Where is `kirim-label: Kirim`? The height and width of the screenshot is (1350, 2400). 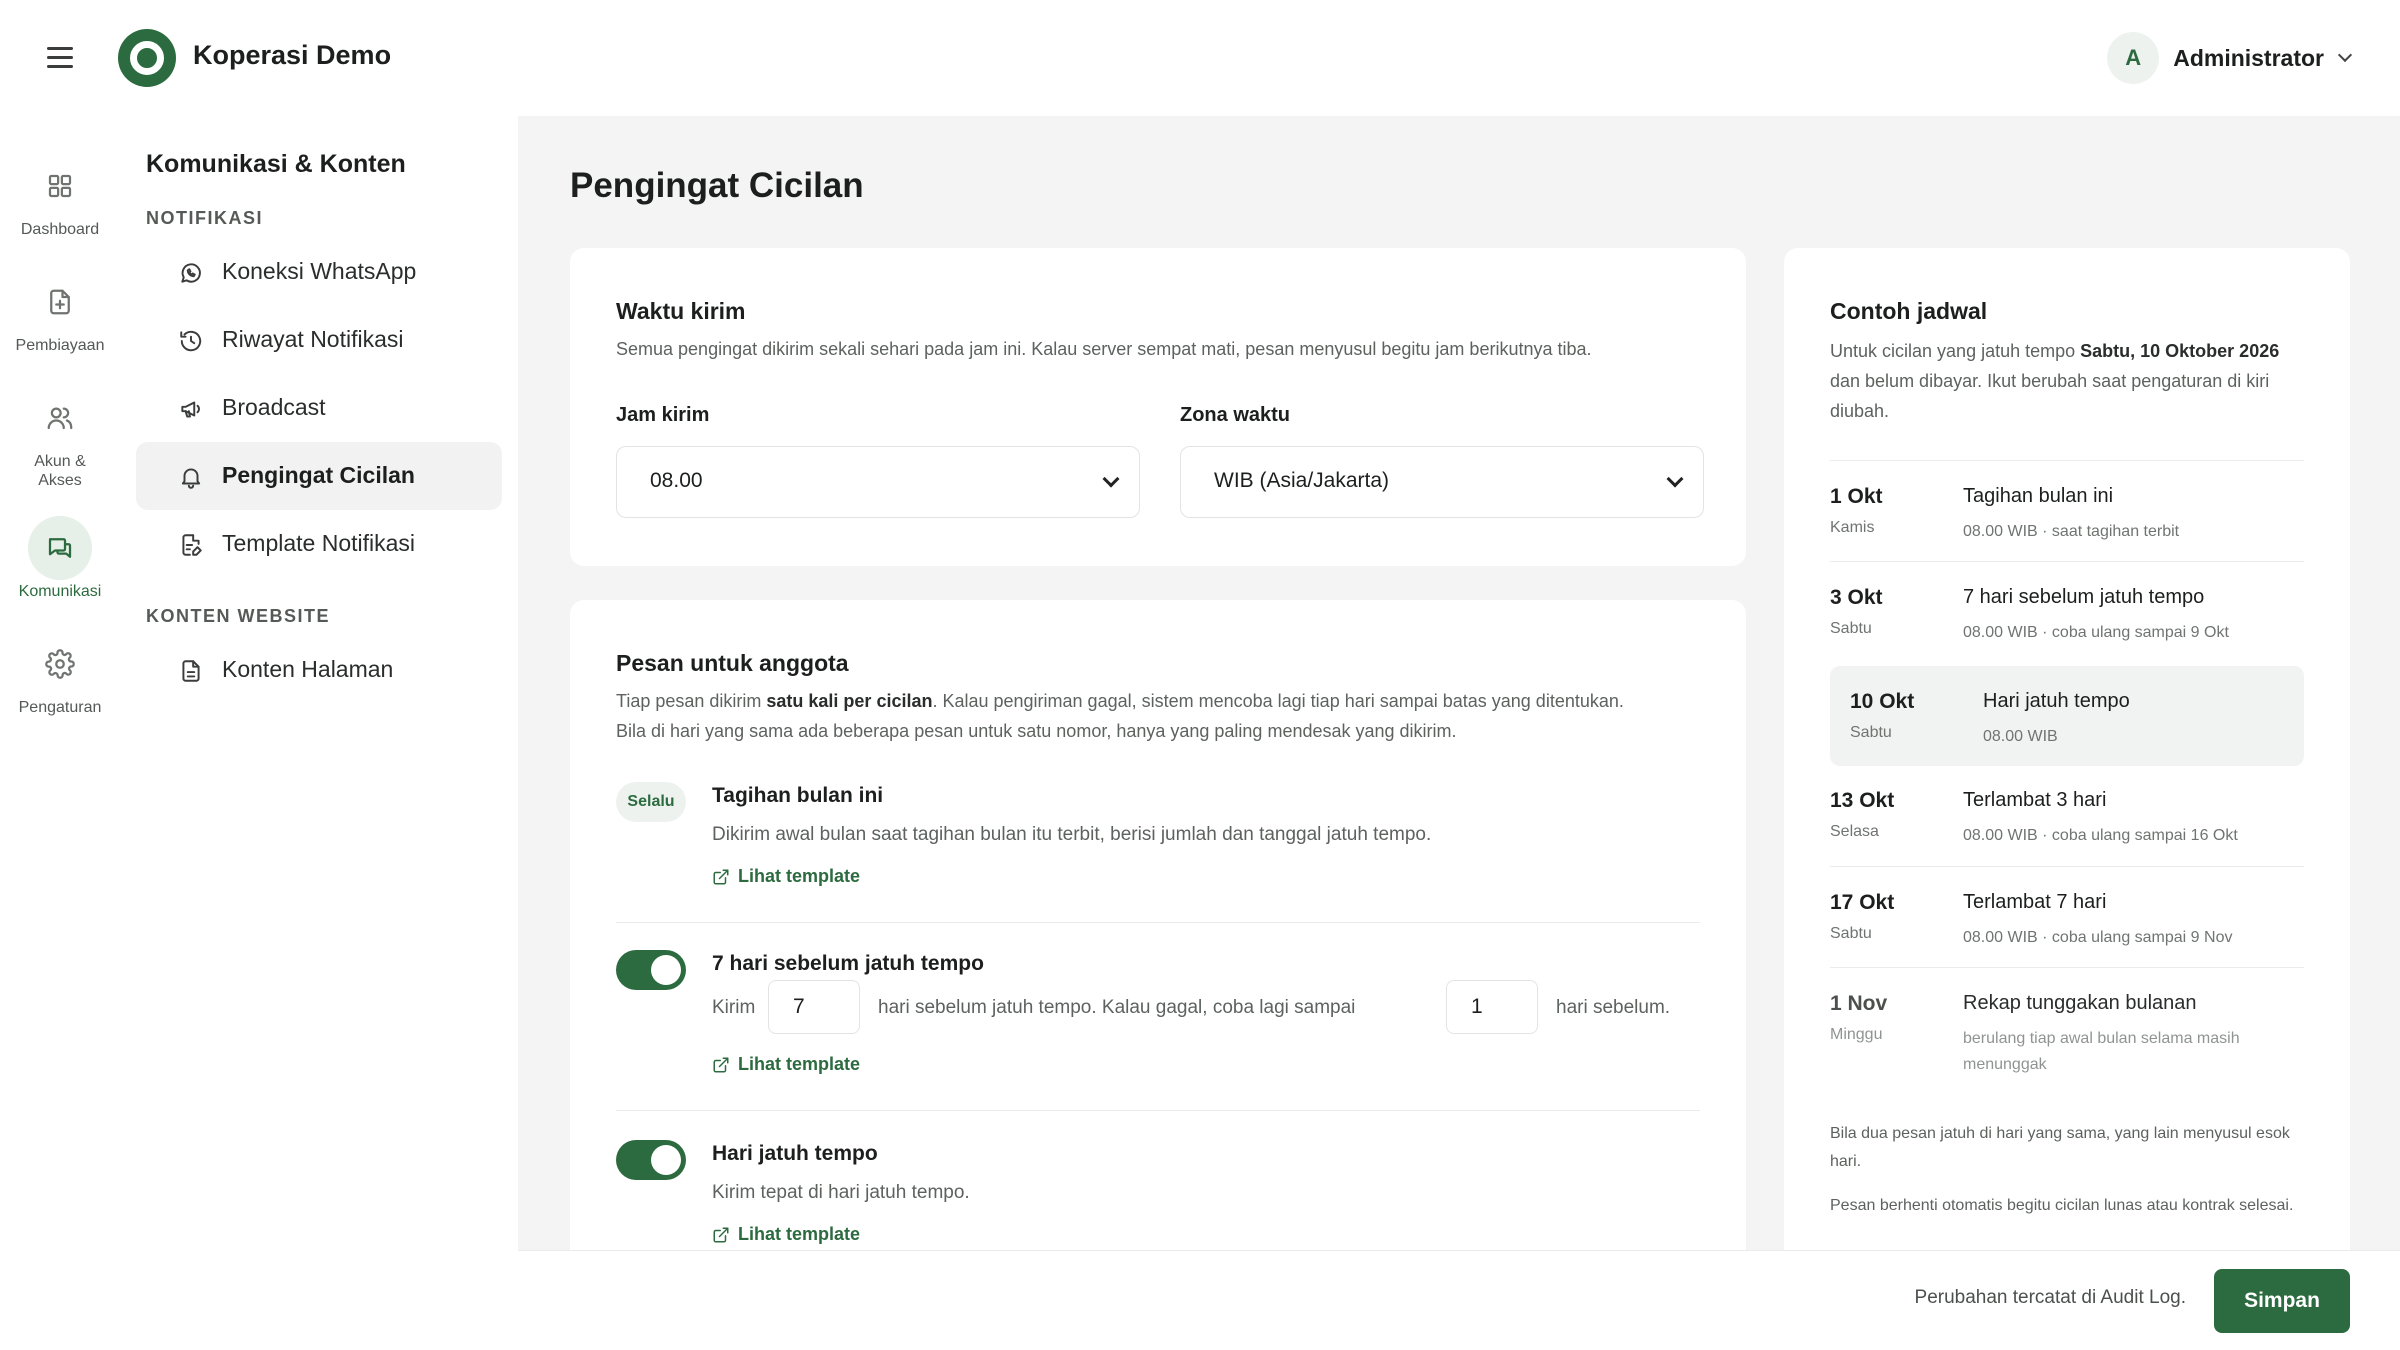 kirim-label: Kirim is located at coordinates (734, 1007).